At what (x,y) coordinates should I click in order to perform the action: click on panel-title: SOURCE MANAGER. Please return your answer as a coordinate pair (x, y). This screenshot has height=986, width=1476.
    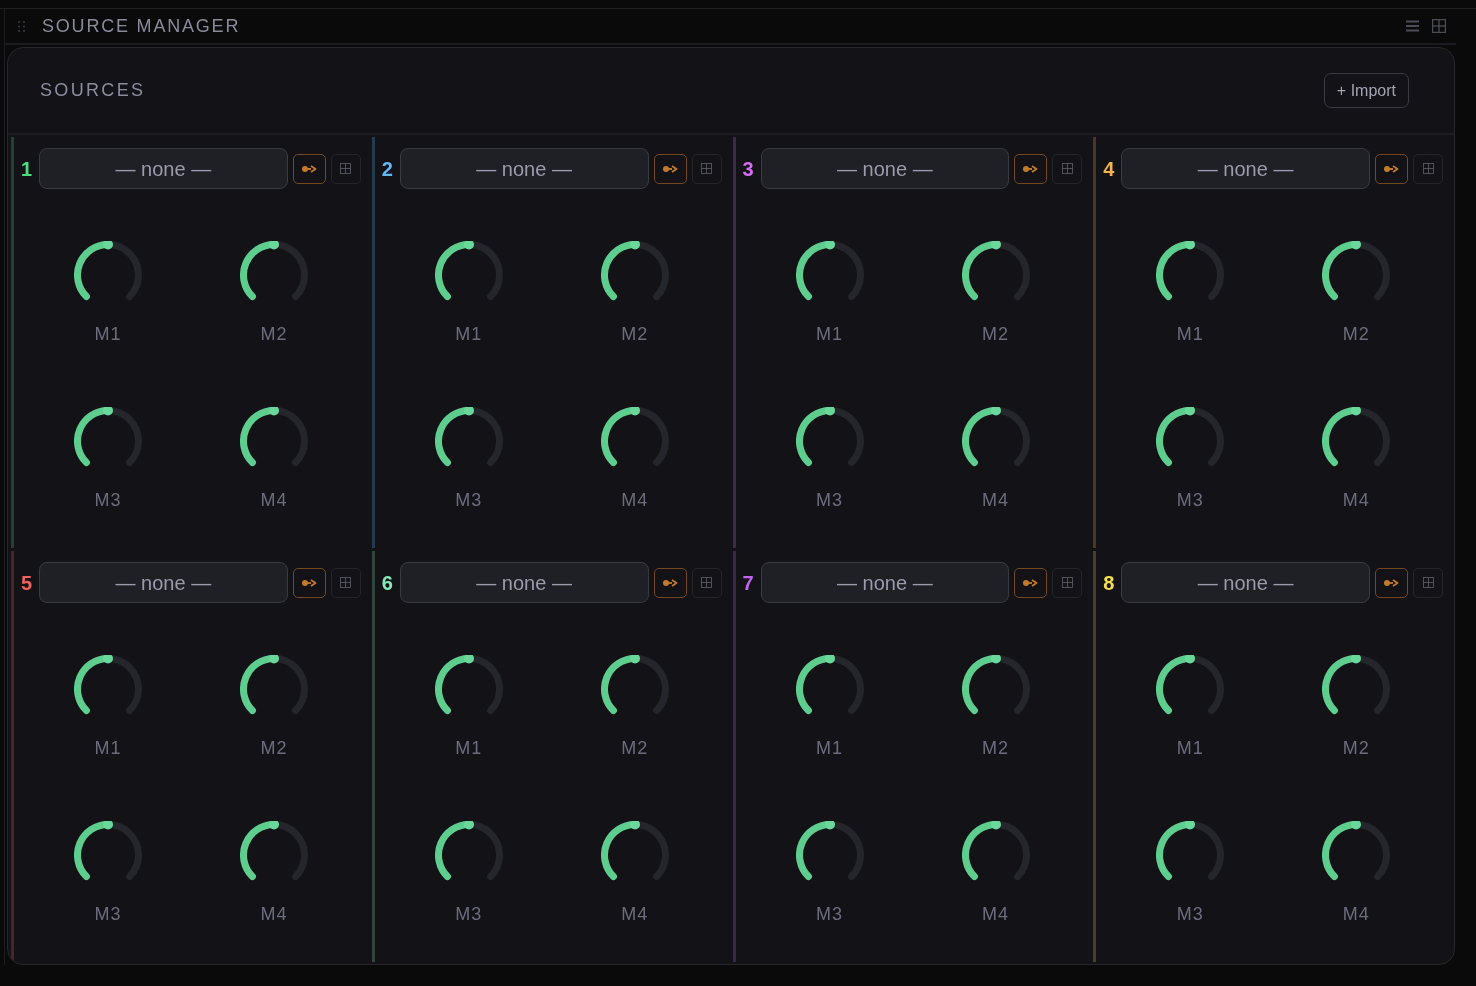
    Looking at the image, I should click on (141, 26).